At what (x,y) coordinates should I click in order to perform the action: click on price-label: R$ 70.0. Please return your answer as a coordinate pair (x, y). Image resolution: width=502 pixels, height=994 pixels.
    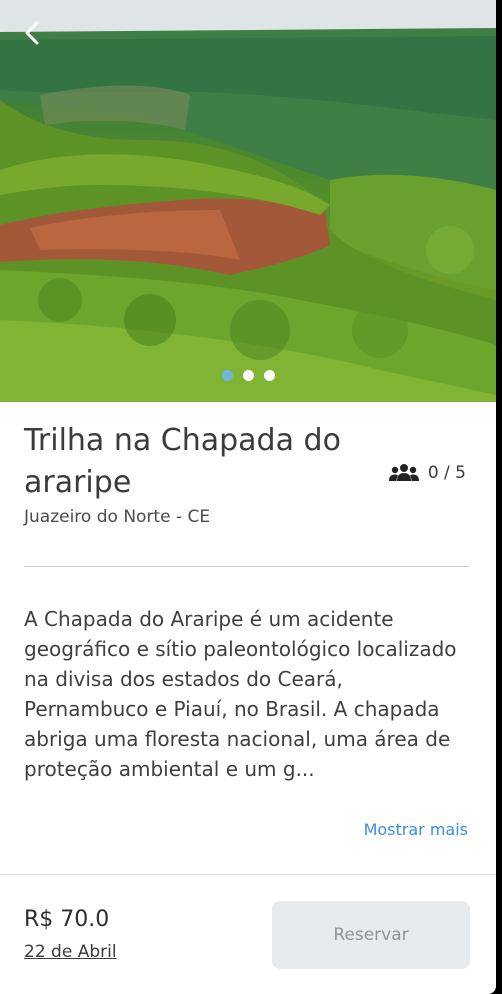
    Looking at the image, I should click on (67, 919).